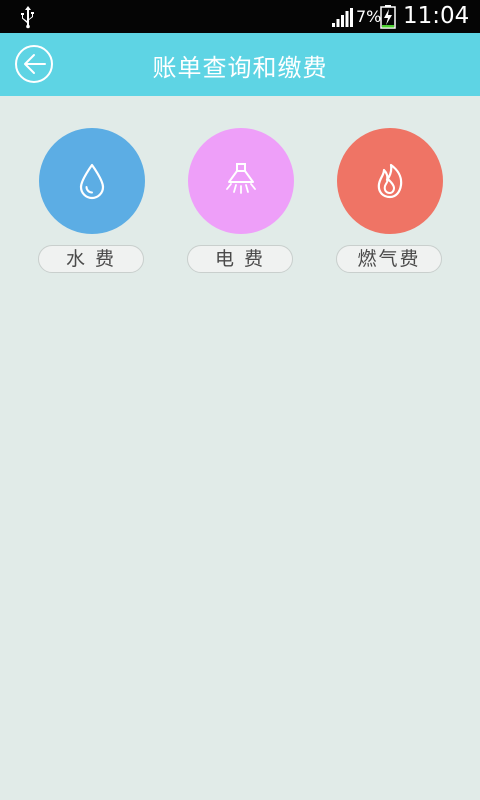 The height and width of the screenshot is (800, 480). What do you see at coordinates (389, 259) in the screenshot?
I see `gas-bill-label: 燃气费` at bounding box center [389, 259].